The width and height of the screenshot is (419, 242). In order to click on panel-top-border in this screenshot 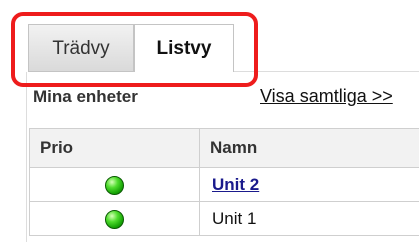, I will do `click(326, 71)`.